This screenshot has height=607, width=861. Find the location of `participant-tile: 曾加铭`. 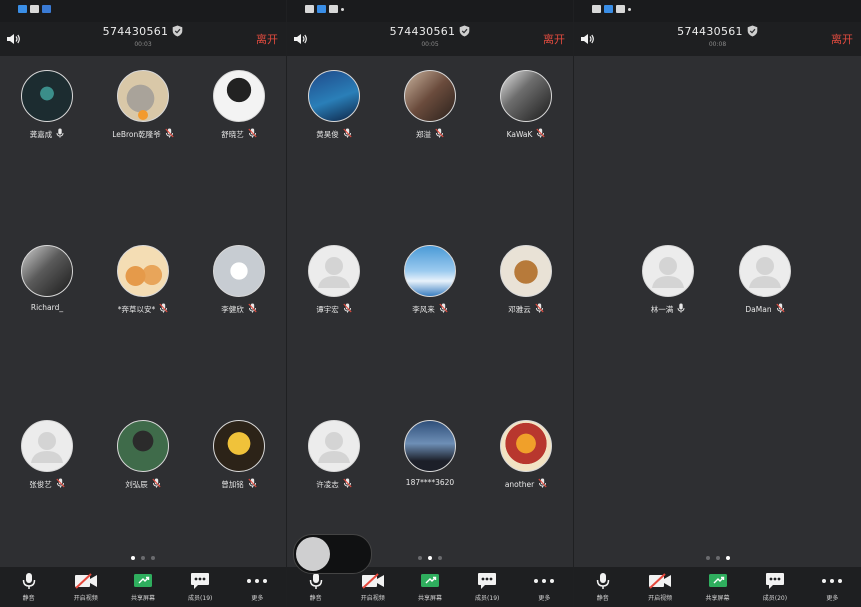

participant-tile: 曾加铭 is located at coordinates (239, 455).